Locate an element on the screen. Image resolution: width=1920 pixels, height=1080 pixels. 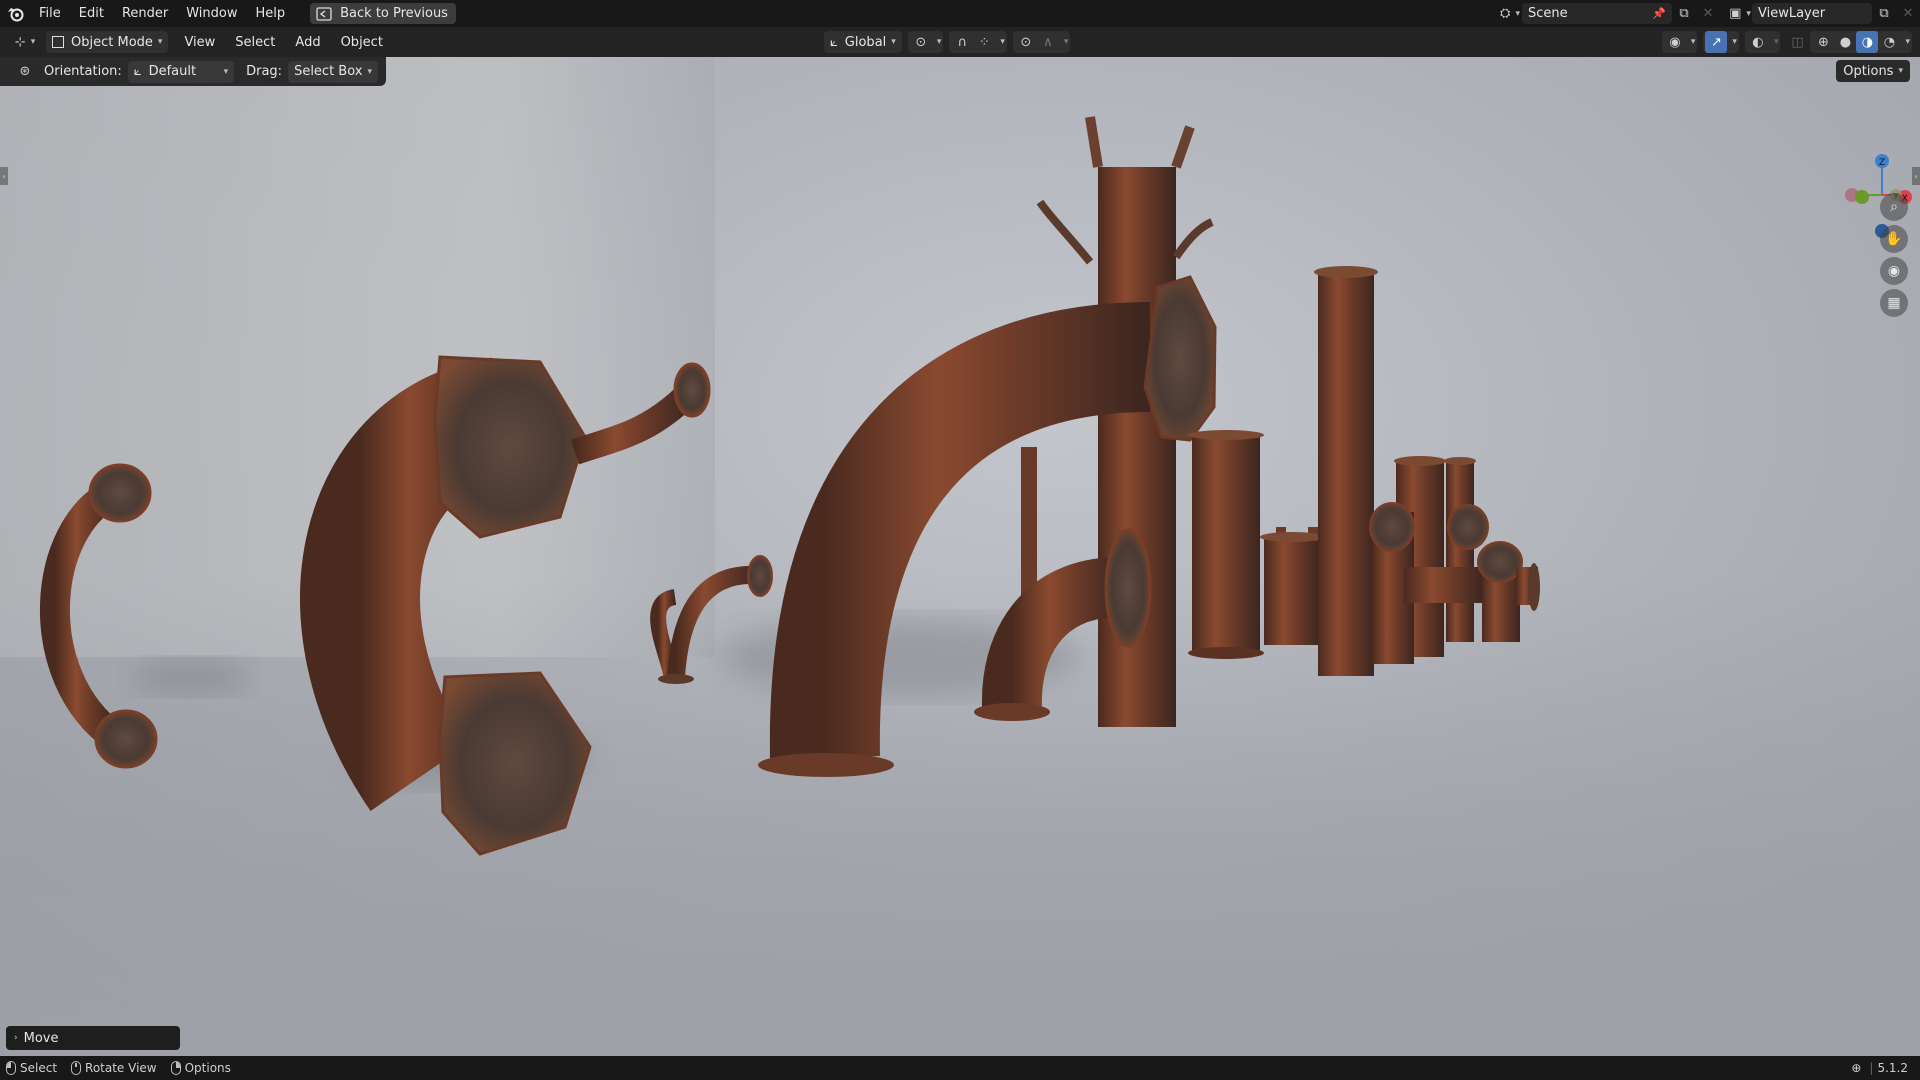
selectability-dropdown: ◉ ▾ is located at coordinates (1679, 42).